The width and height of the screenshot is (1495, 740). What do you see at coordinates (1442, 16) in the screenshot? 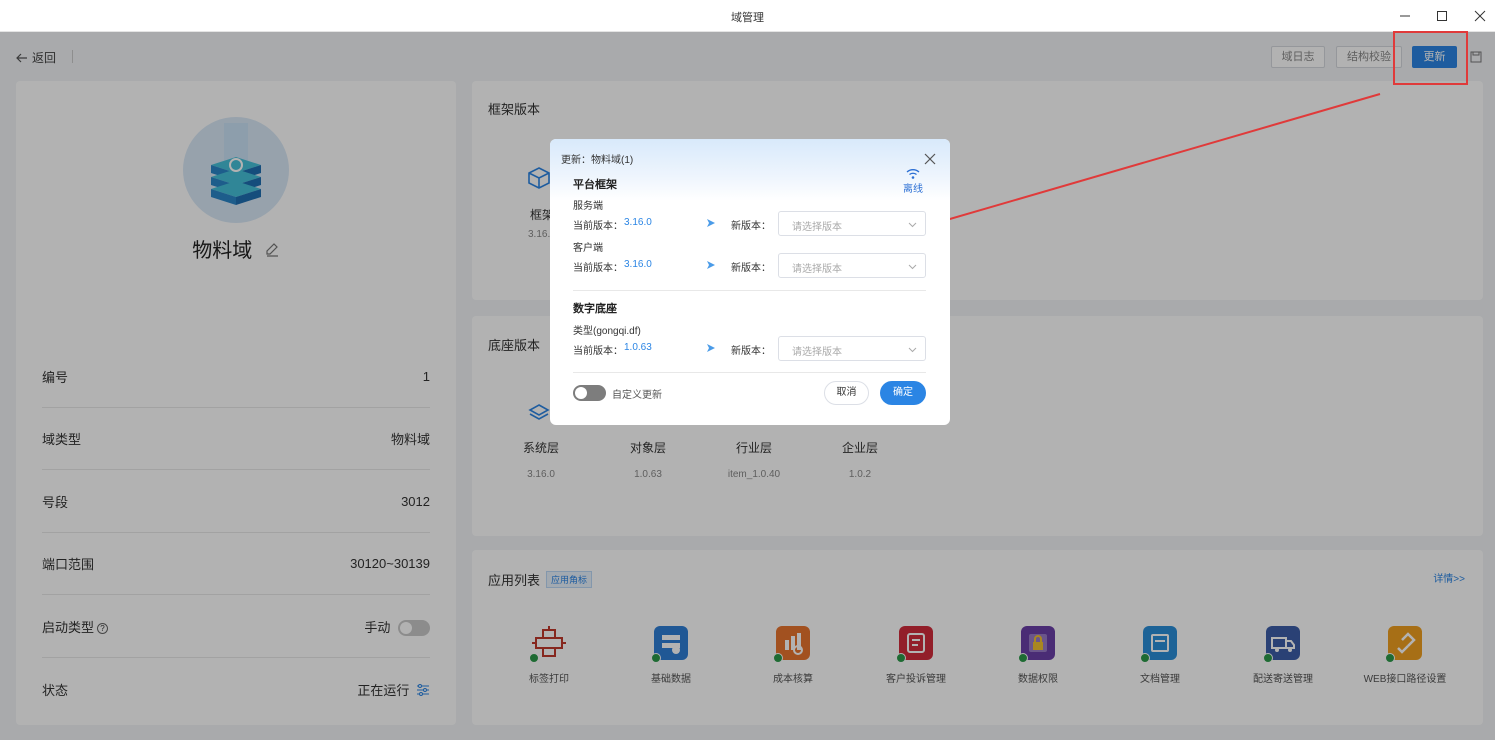
I see `maximize-icon` at bounding box center [1442, 16].